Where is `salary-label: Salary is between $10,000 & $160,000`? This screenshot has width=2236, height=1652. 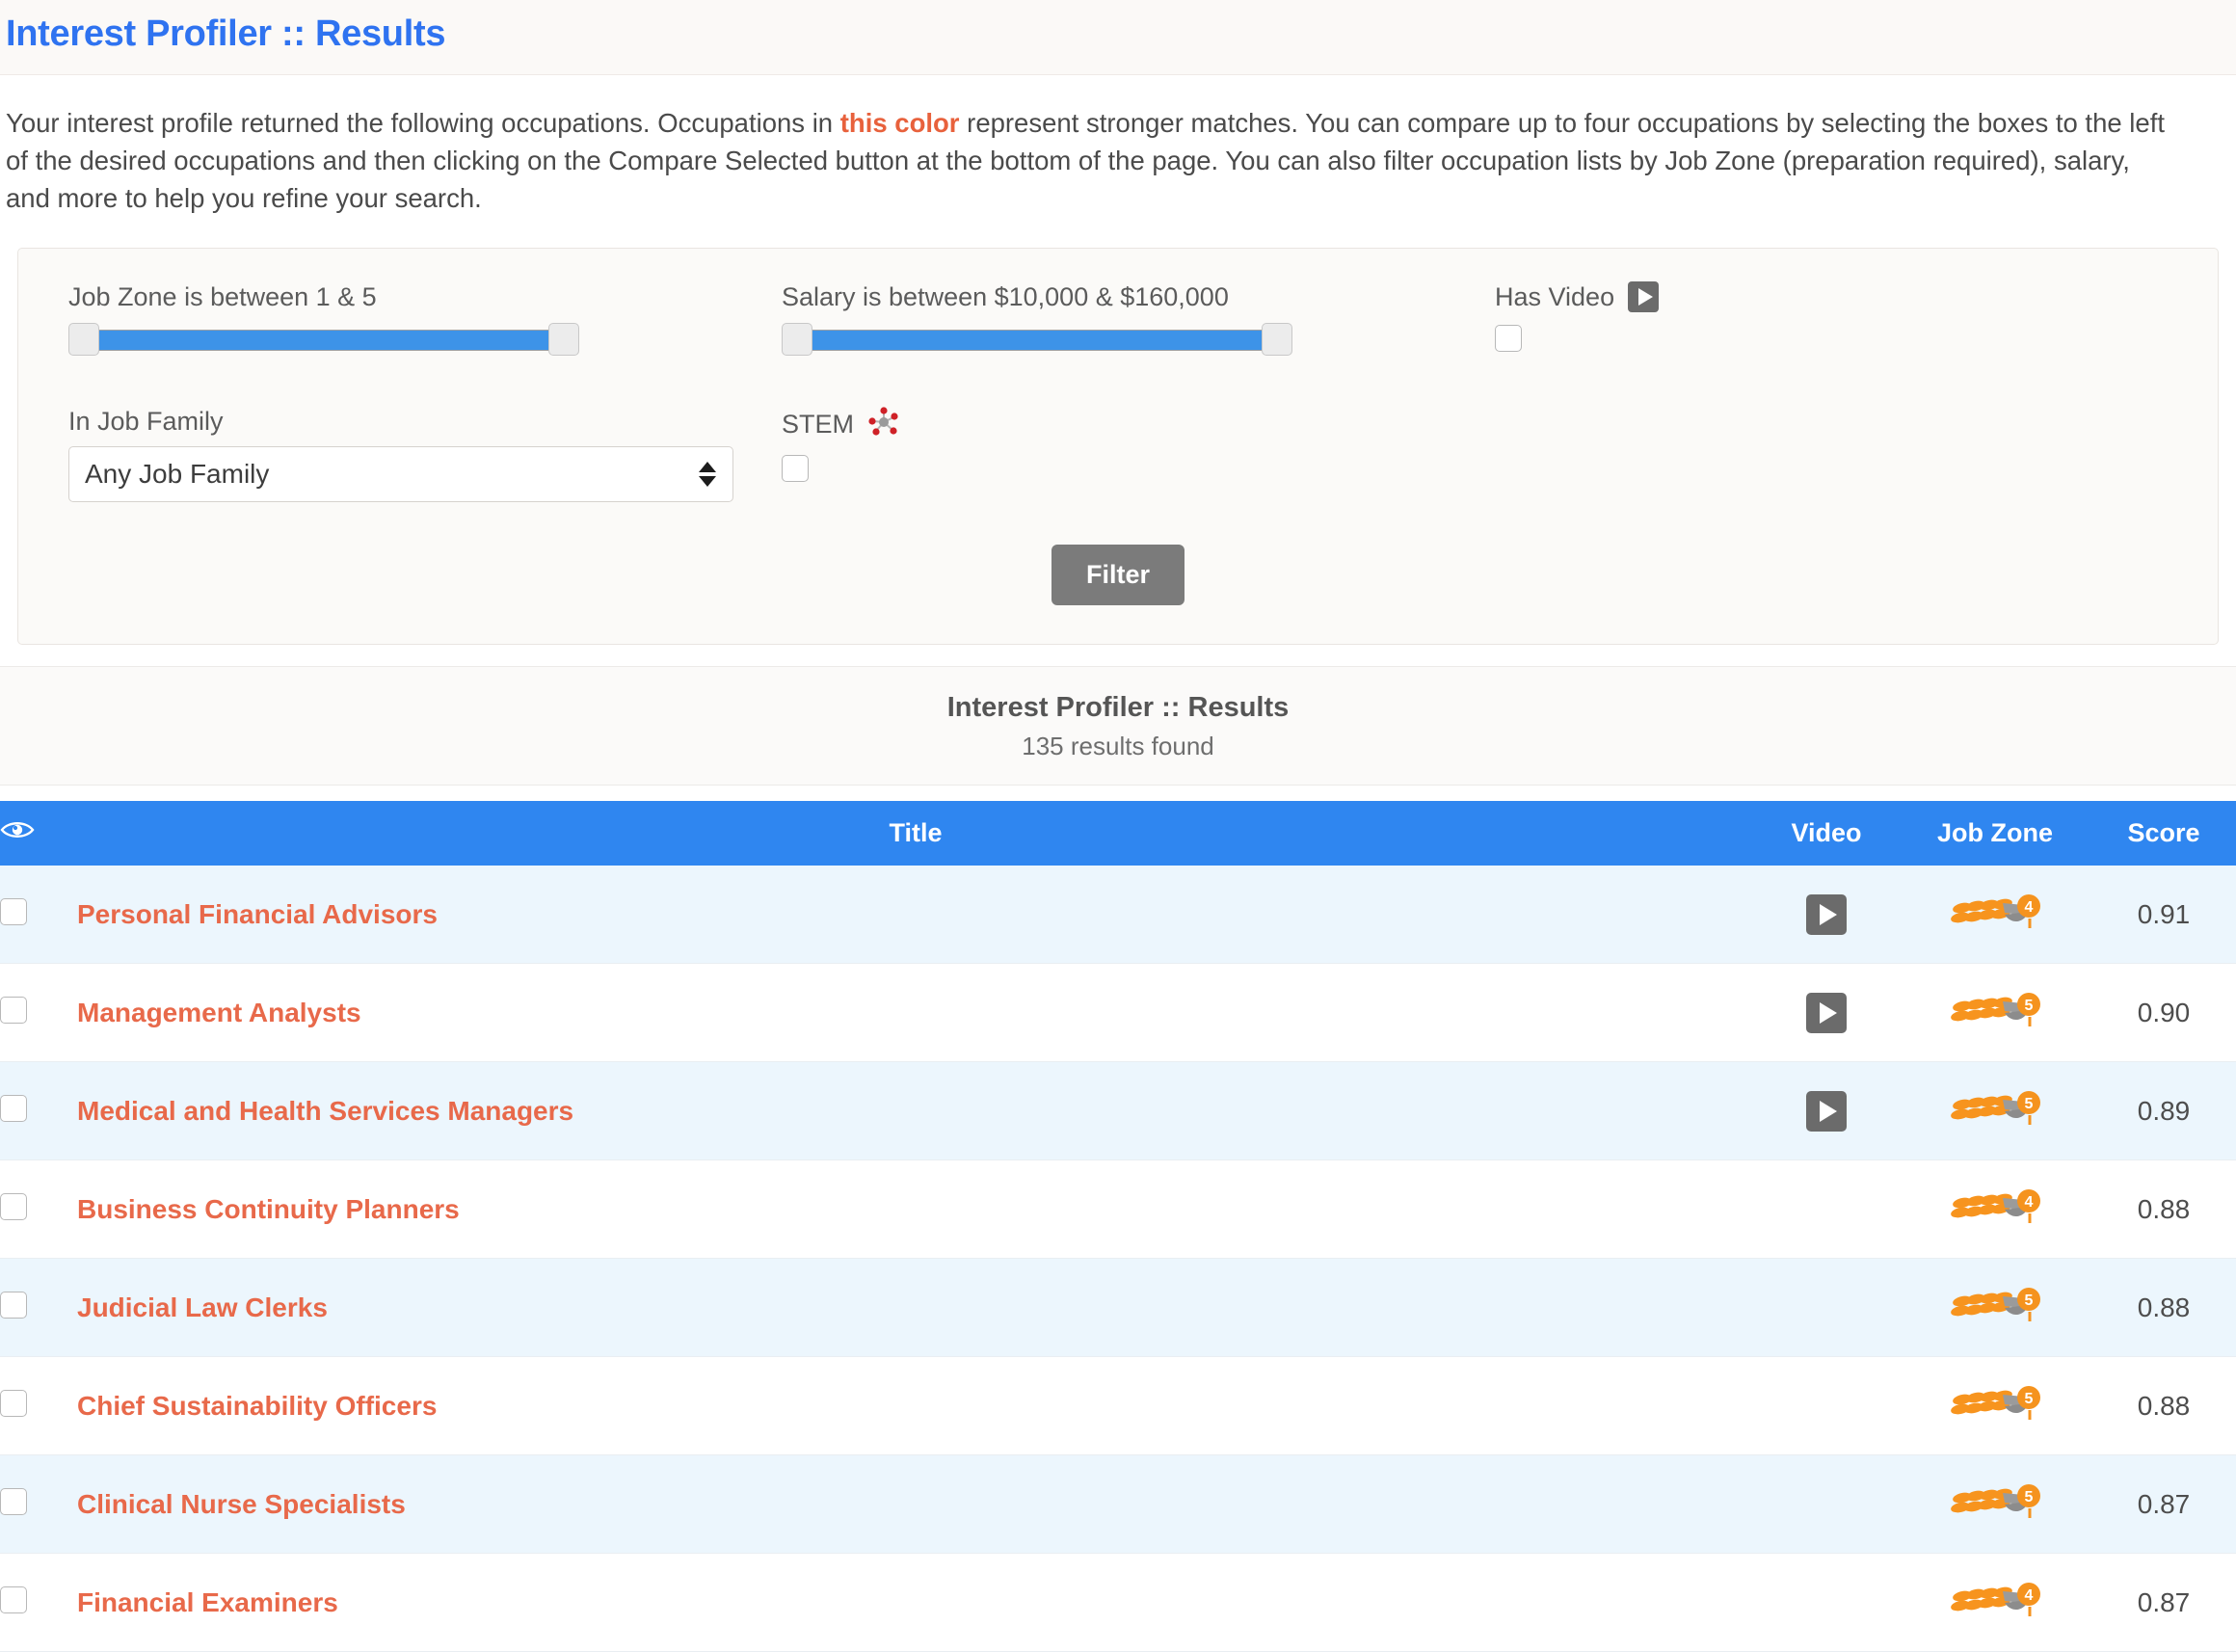 salary-label: Salary is between $10,000 & $160,000 is located at coordinates (1005, 297).